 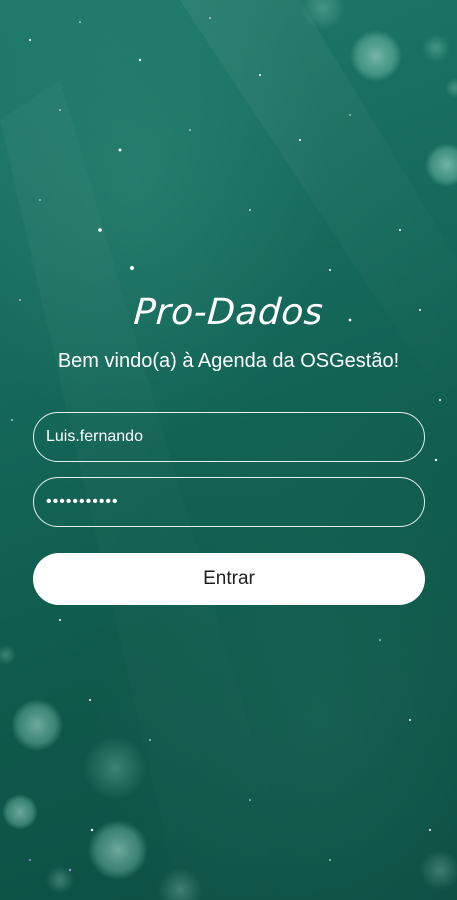 What do you see at coordinates (228, 361) in the screenshot?
I see `welcome-message: Bem vindo(a) à Agenda da OSGestão!` at bounding box center [228, 361].